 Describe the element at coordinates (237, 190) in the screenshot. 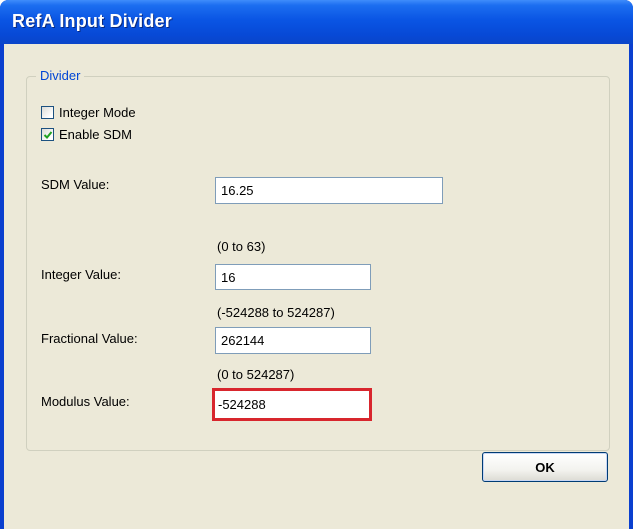

I see `sdm-value-text: 16.25` at that location.